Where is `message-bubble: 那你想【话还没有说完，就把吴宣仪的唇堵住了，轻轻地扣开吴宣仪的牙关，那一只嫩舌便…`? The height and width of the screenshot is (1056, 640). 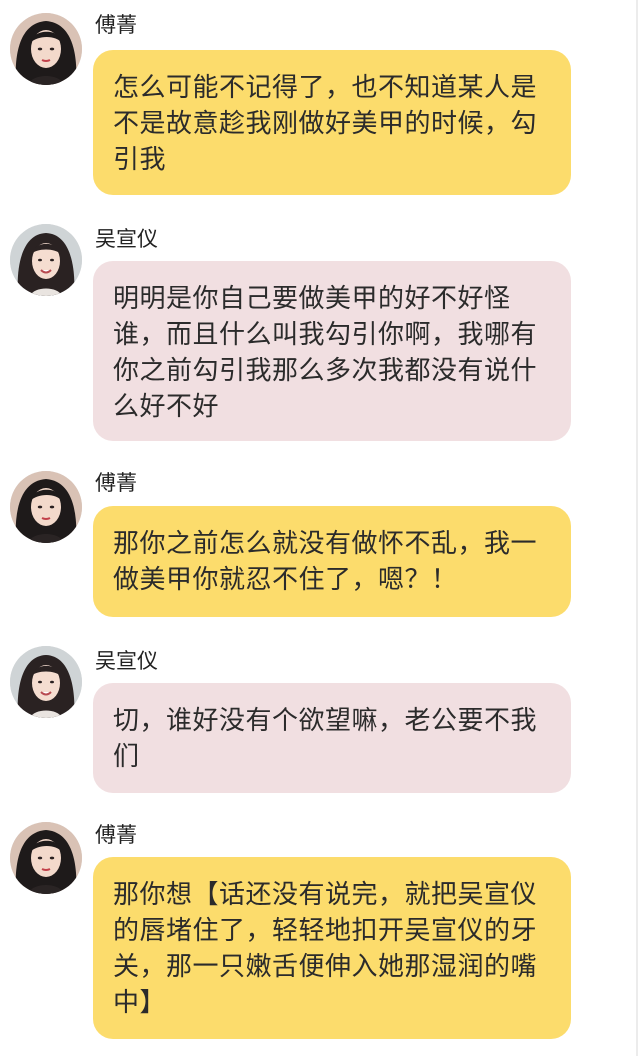
message-bubble: 那你想【话还没有说完，就把吴宣仪的唇堵住了，轻轻地扣开吴宣仪的牙关，那一只嫩舌便… is located at coordinates (332, 948).